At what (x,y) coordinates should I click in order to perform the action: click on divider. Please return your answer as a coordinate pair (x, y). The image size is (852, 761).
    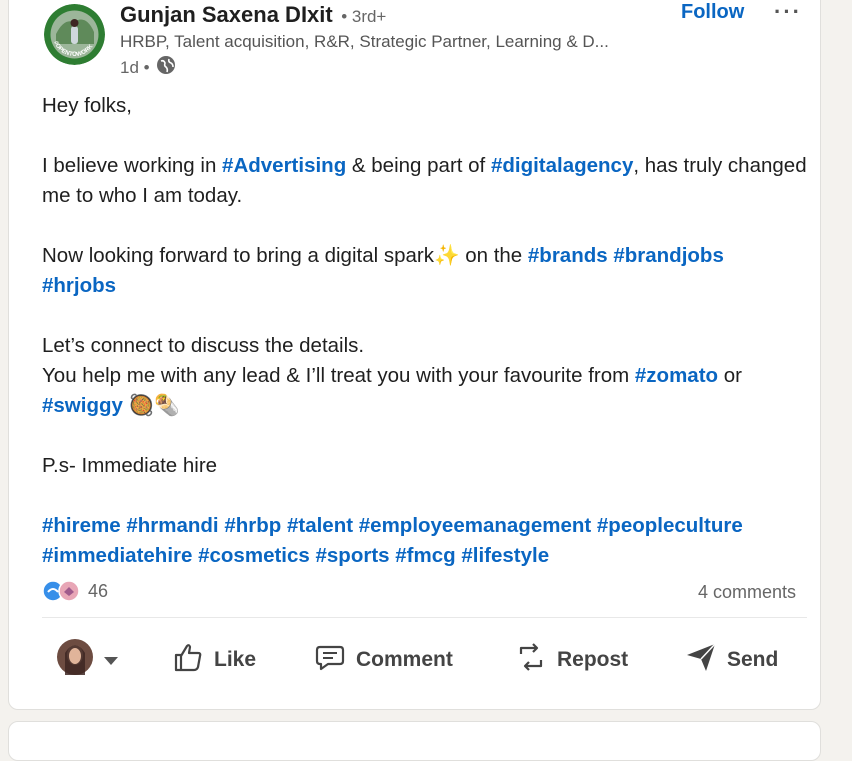
    Looking at the image, I should click on (424, 617).